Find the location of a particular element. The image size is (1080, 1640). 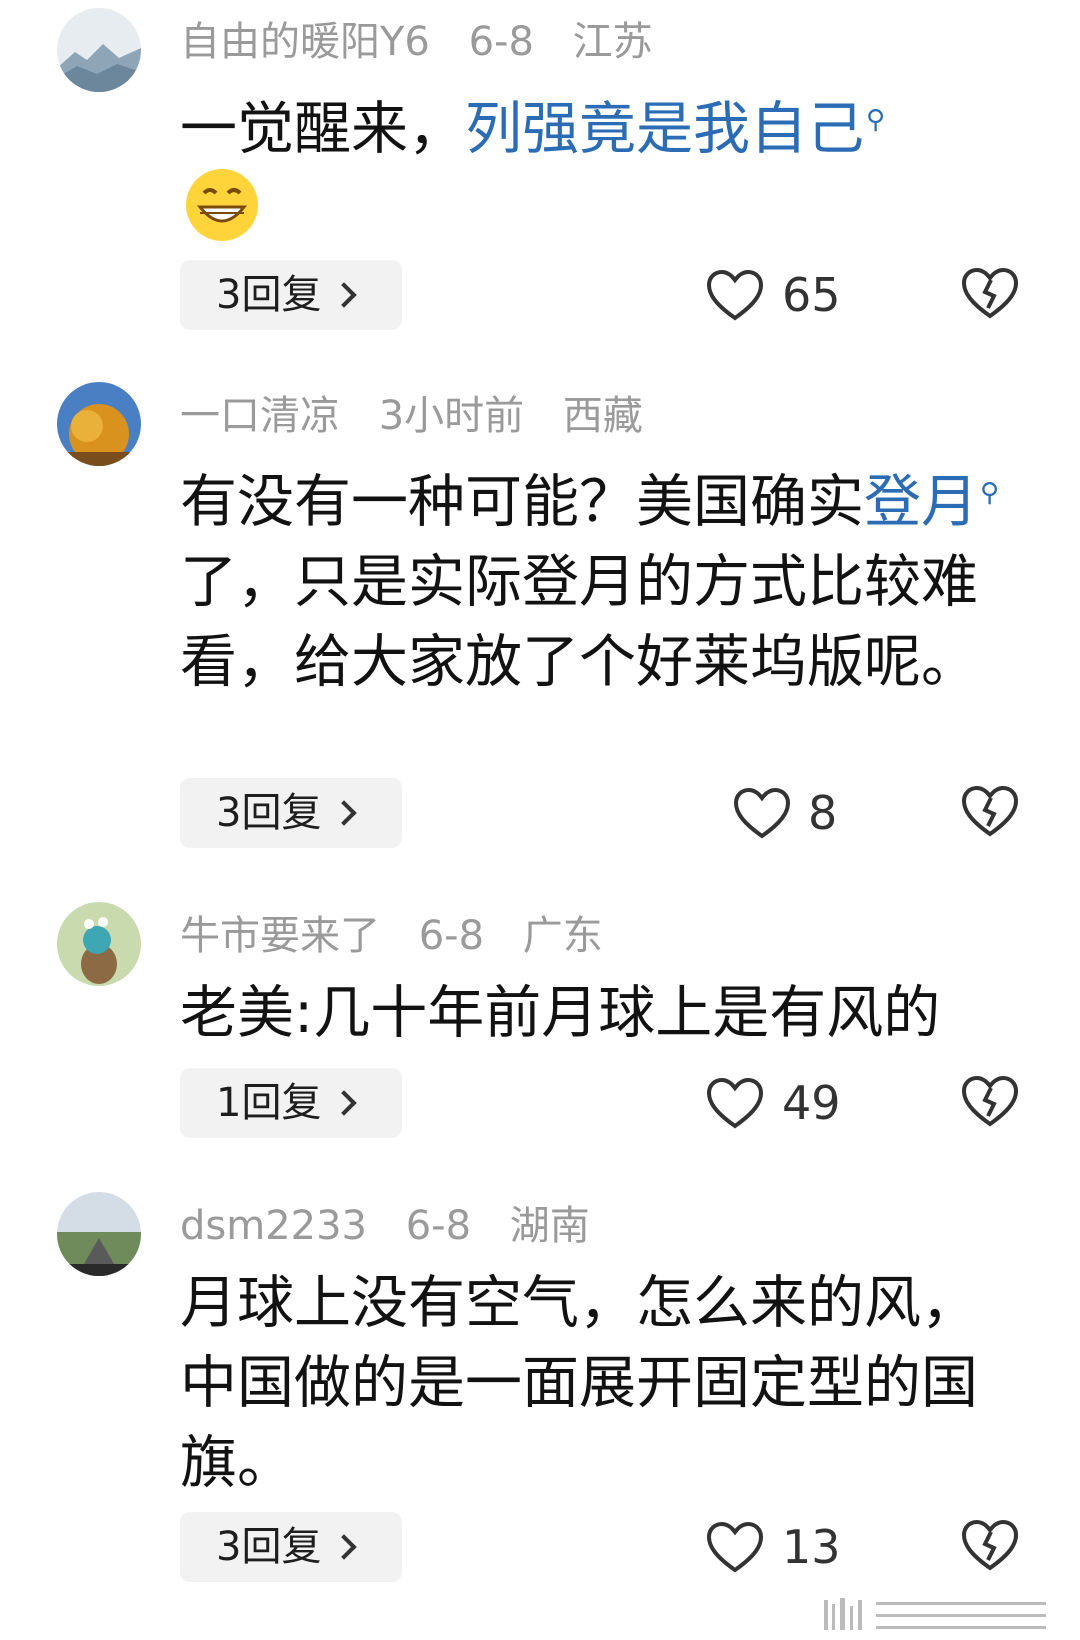

comment-text: 月球上没有空气，怎么来的风，中国做的是一面展开固定型的国旗。 is located at coordinates (579, 1383).